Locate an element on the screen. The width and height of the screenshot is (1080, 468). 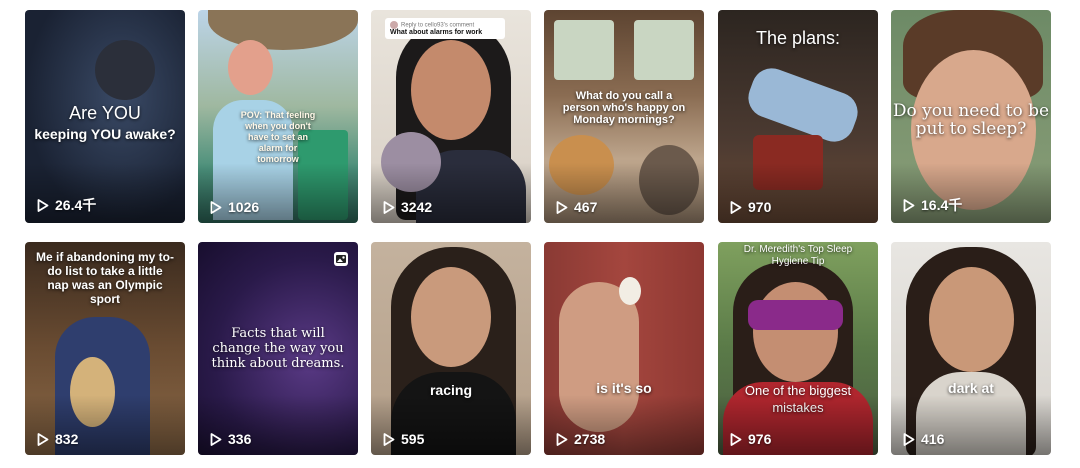
view-count: 832 is located at coordinates (57, 439).